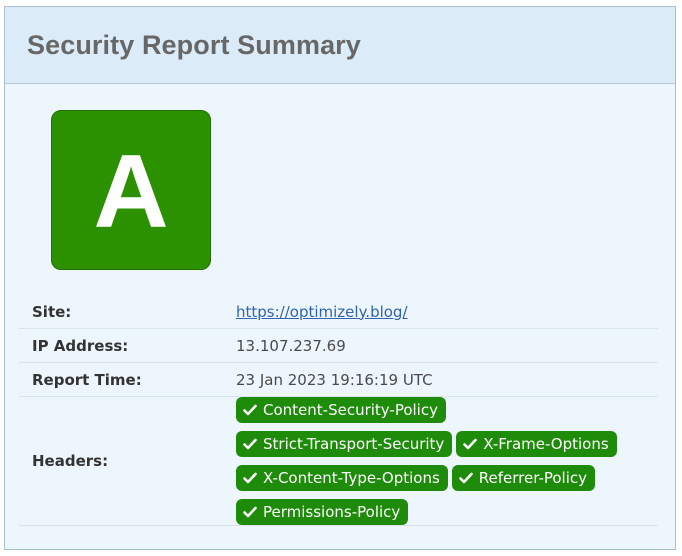  I want to click on ip-label: IP Address:, so click(127, 345).